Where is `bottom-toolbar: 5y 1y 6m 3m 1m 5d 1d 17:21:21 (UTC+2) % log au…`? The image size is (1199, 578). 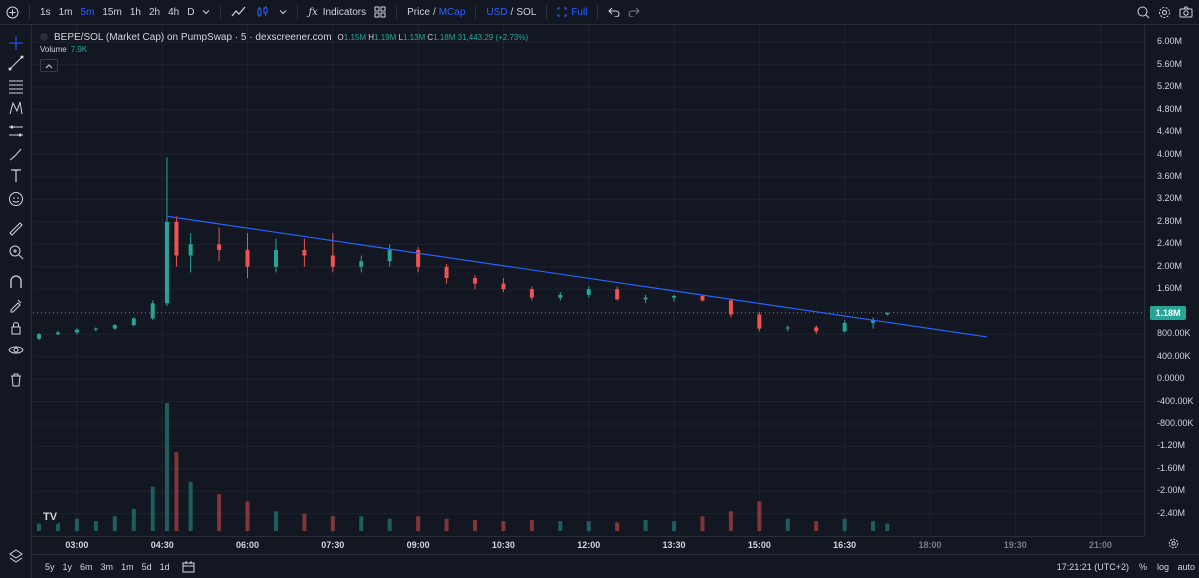 bottom-toolbar: 5y 1y 6m 3m 1m 5d 1d 17:21:21 (UTC+2) % log au… is located at coordinates (616, 566).